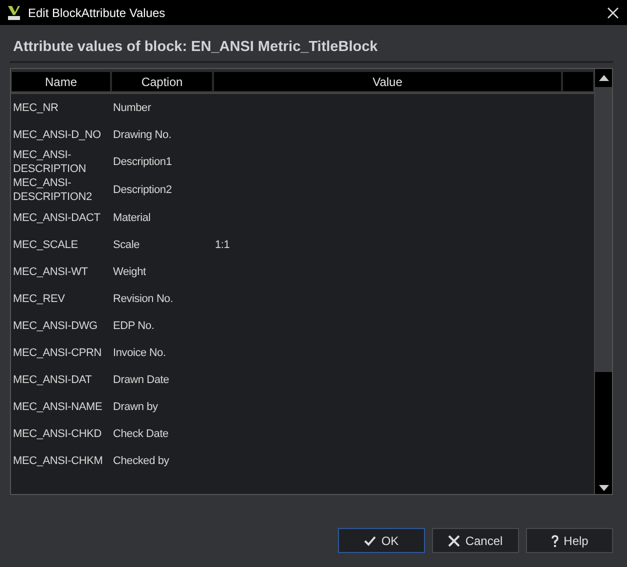  Describe the element at coordinates (387, 81) in the screenshot. I see `column-header: Value` at that location.